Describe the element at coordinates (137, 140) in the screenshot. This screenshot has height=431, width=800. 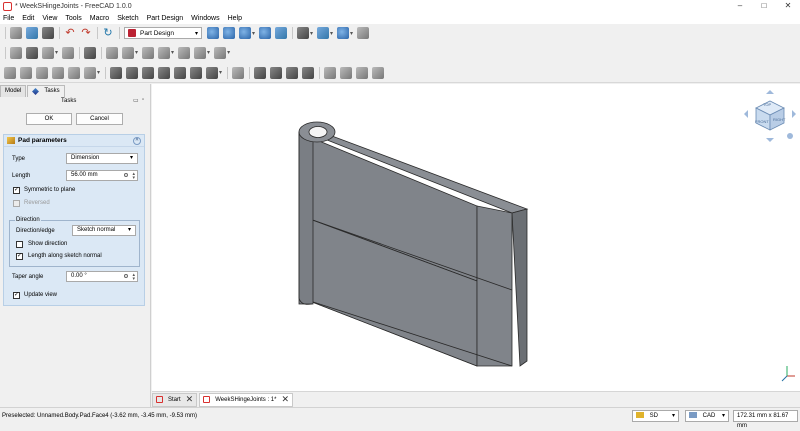
I see `collapse-icon: ^` at that location.